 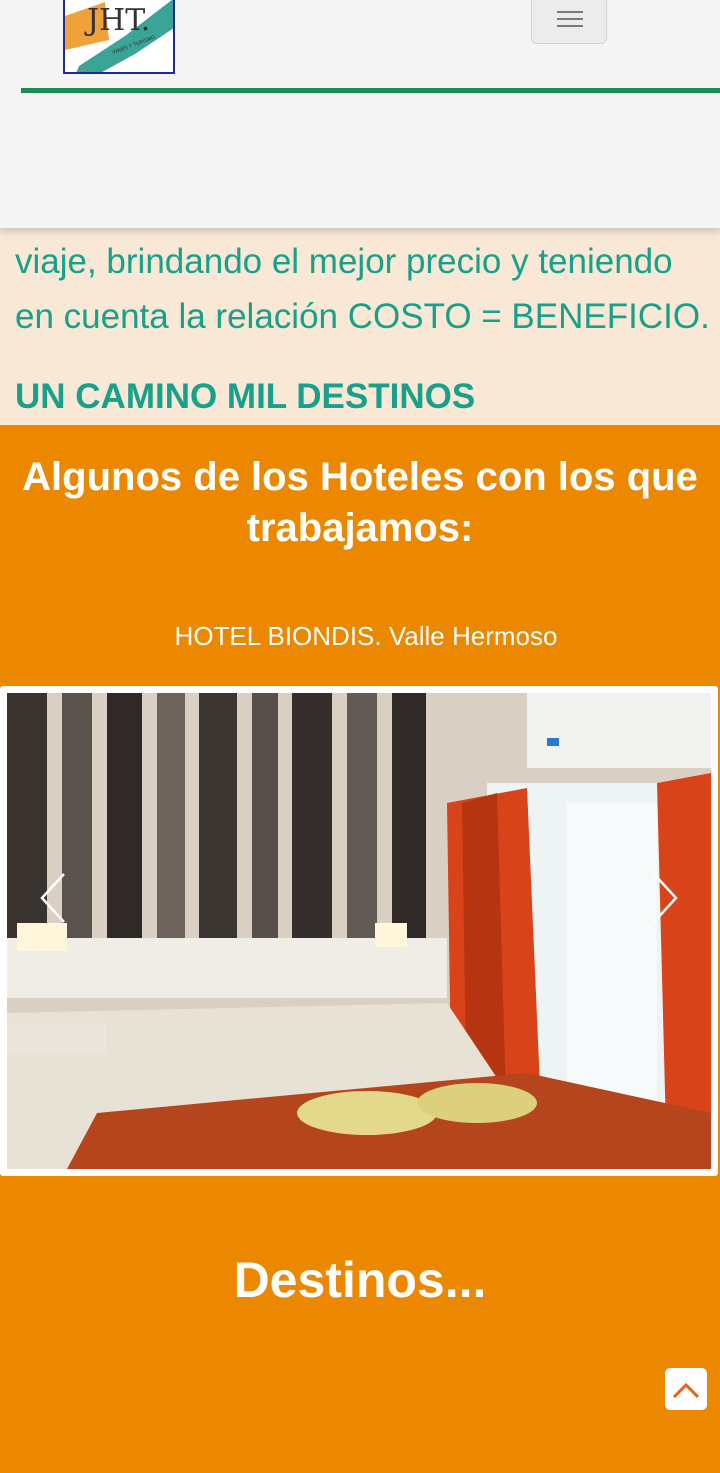 I want to click on carousel-prev-button, so click(x=54, y=898).